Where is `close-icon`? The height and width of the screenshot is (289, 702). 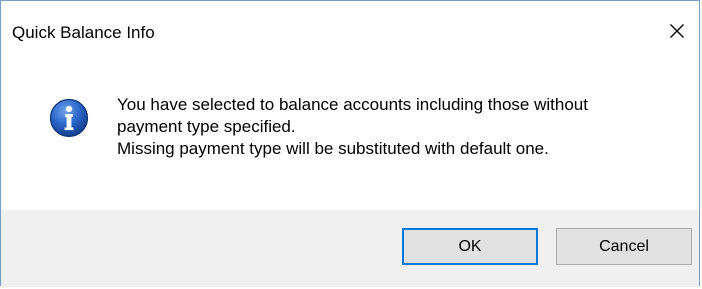
close-icon is located at coordinates (677, 31).